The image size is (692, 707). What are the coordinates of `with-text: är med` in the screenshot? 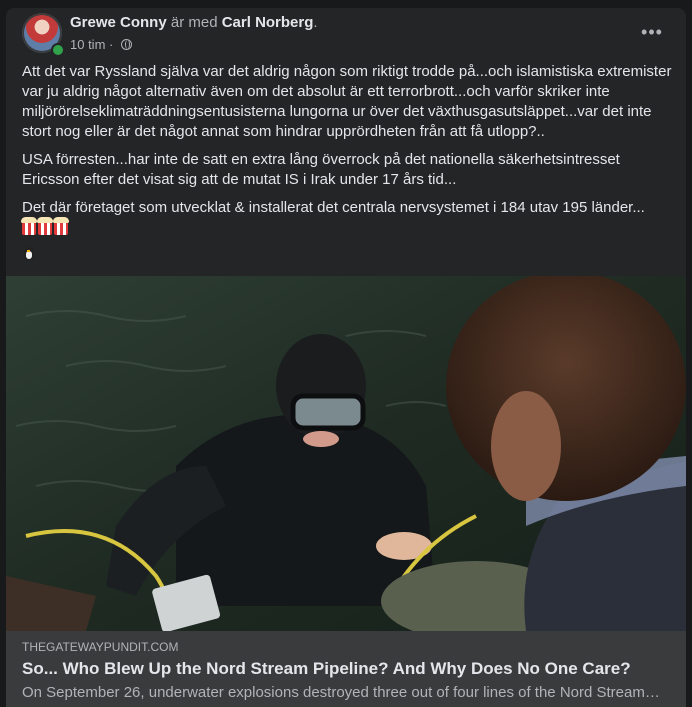 It's located at (194, 22).